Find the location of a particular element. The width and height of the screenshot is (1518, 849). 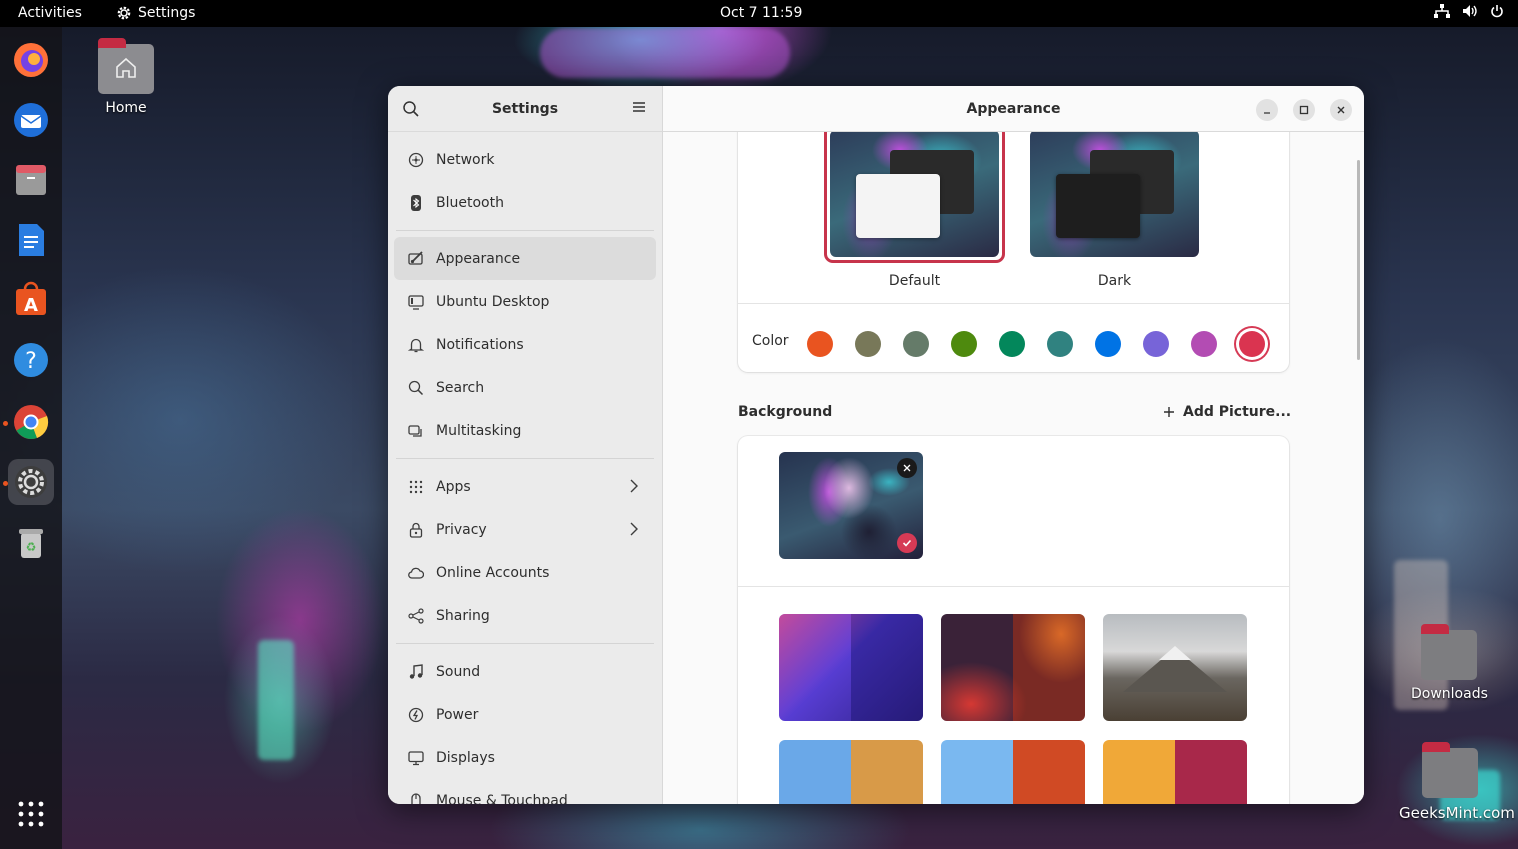

app-menu: Settings is located at coordinates (155, 13).